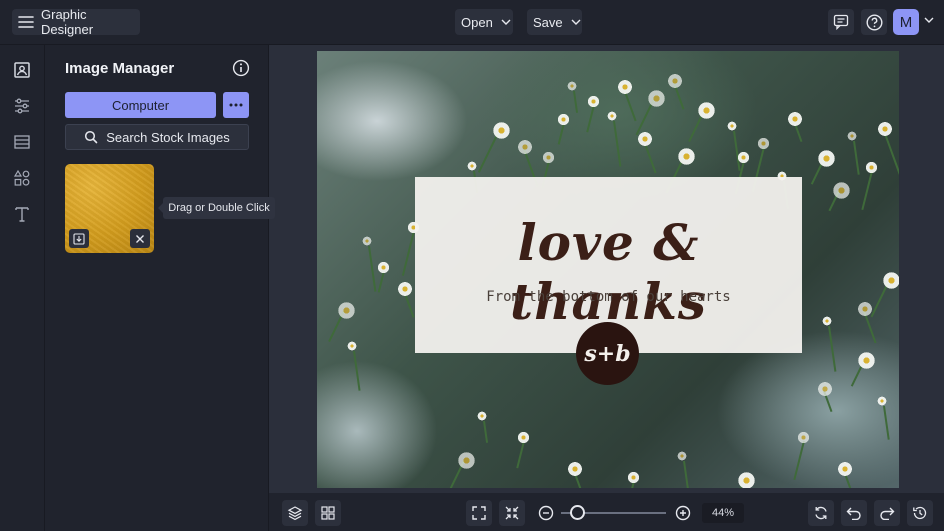  Describe the element at coordinates (91, 137) in the screenshot. I see `search-icon` at that location.